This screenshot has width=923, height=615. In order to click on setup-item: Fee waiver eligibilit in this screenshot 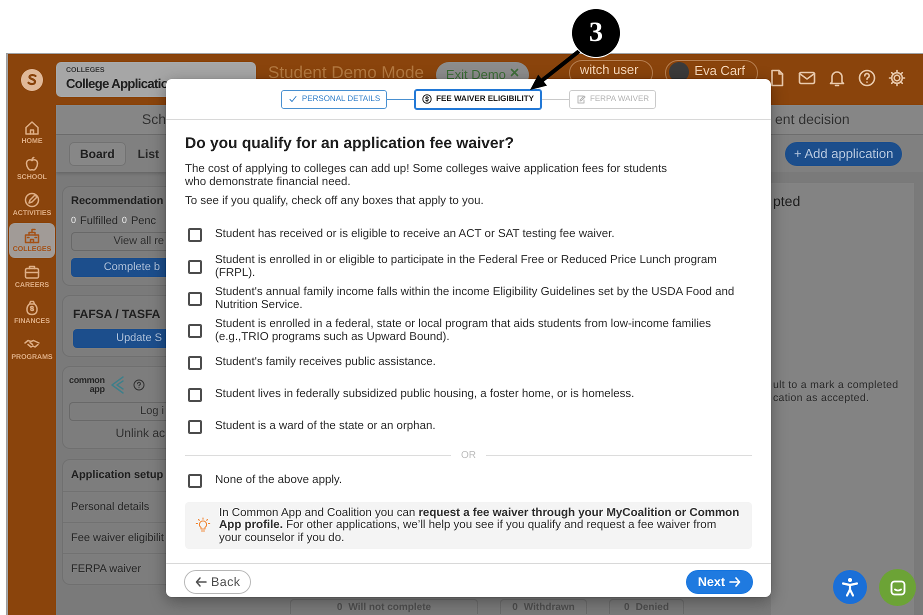, I will do `click(117, 538)`.